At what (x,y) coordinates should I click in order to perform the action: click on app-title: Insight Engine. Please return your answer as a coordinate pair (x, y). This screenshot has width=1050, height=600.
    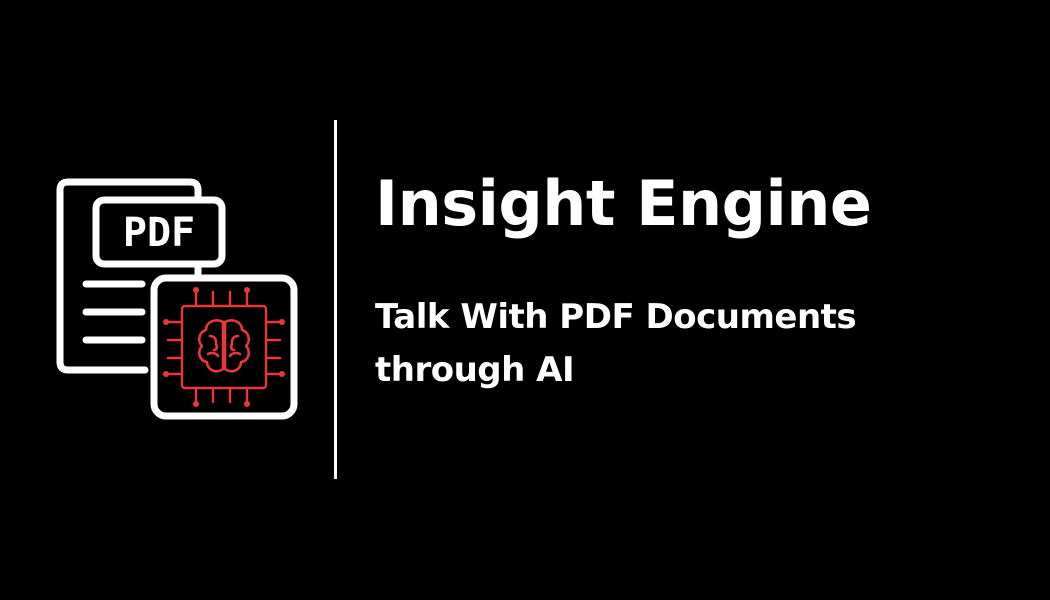
    Looking at the image, I should click on (623, 203).